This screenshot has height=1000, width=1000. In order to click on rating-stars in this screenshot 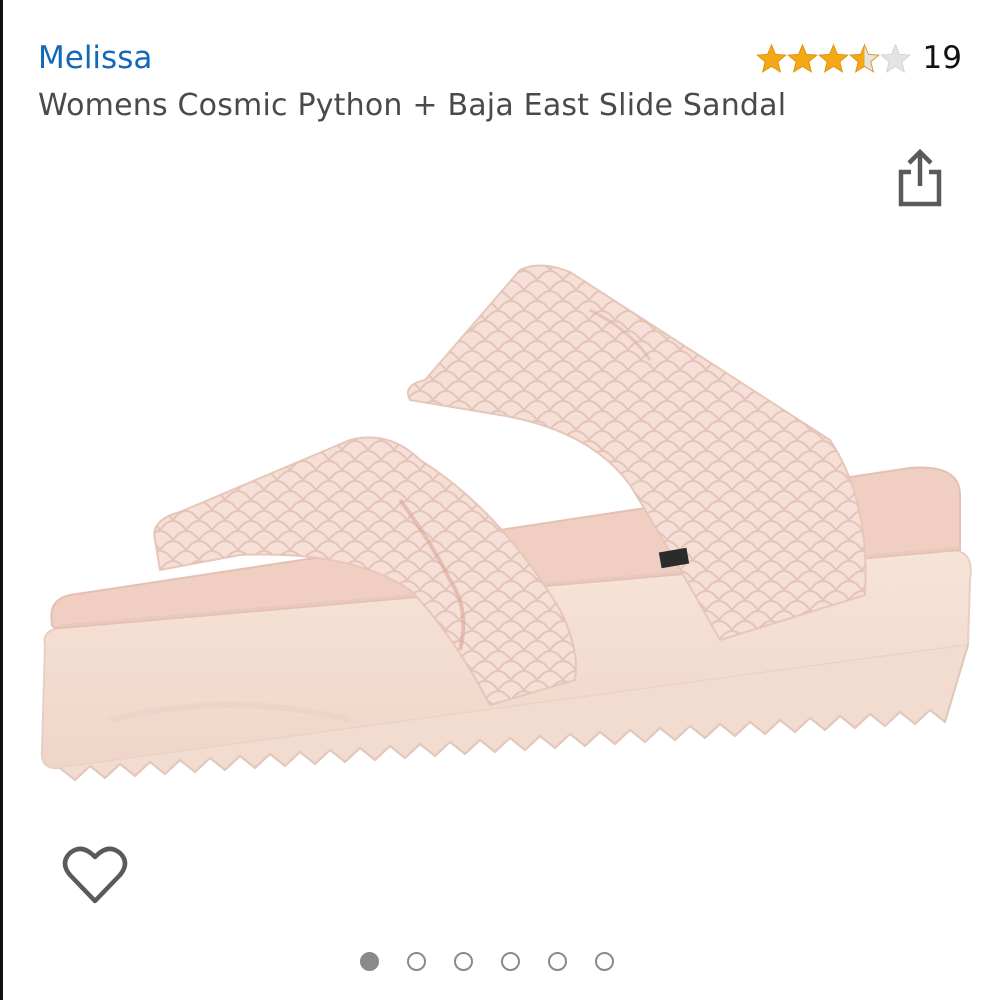, I will do `click(833, 58)`.